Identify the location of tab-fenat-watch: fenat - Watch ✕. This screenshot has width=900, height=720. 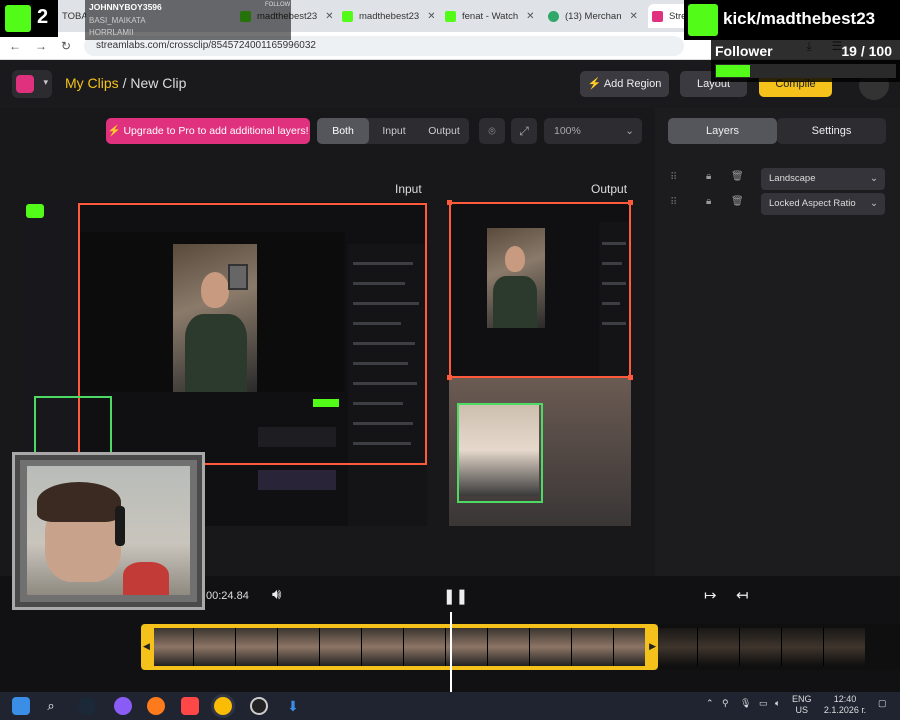
(493, 16).